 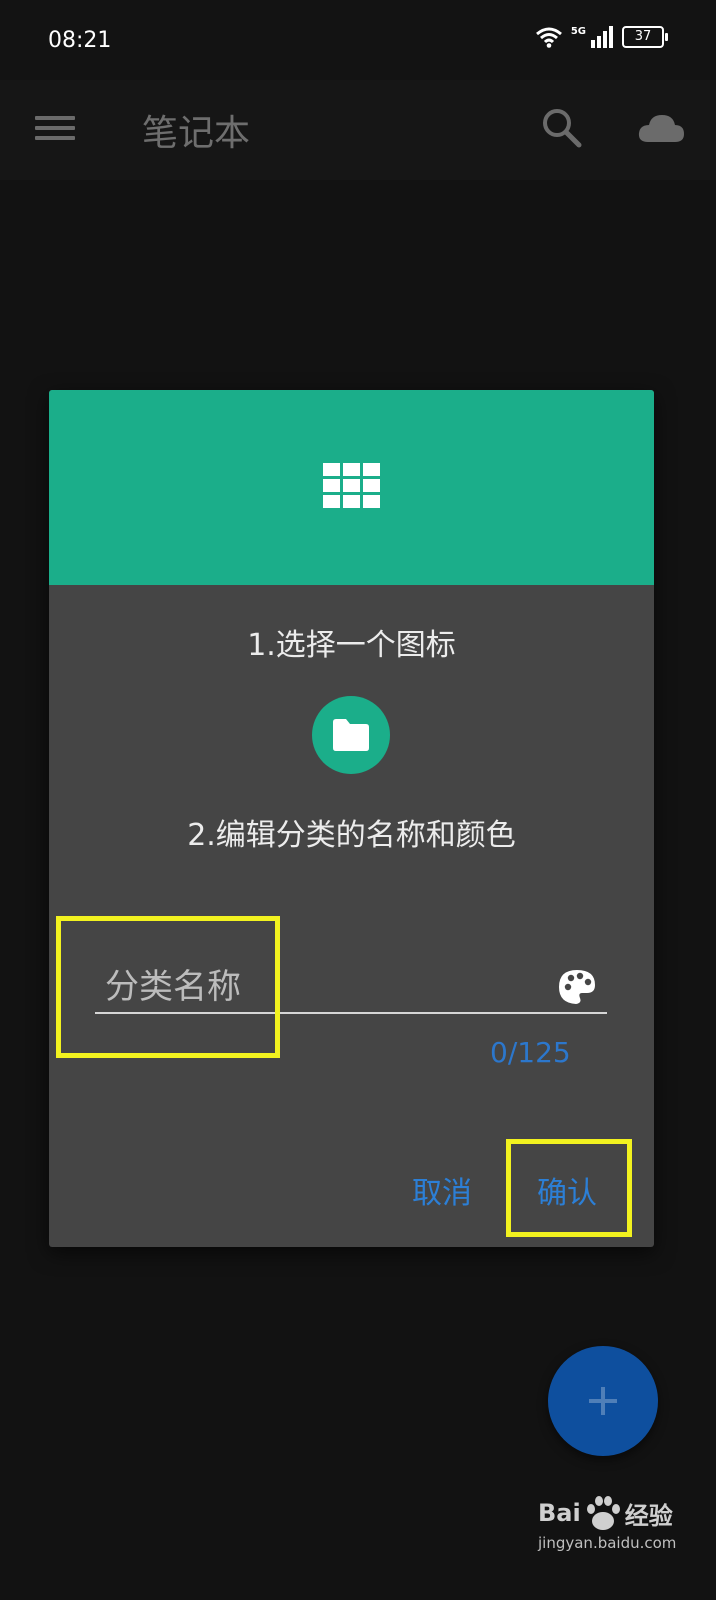 I want to click on char-counter: 0/125, so click(x=530, y=1052).